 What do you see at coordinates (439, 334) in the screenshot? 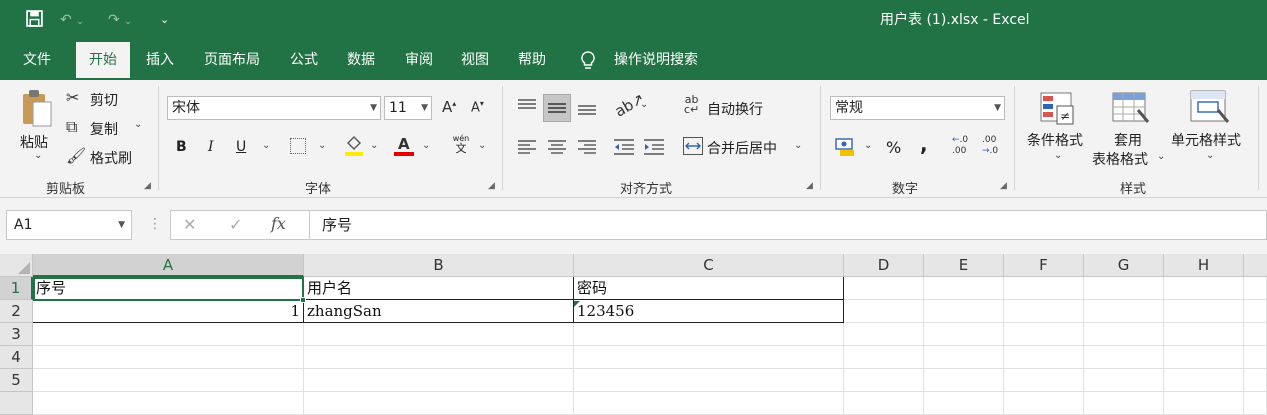
I see `cell-b3` at bounding box center [439, 334].